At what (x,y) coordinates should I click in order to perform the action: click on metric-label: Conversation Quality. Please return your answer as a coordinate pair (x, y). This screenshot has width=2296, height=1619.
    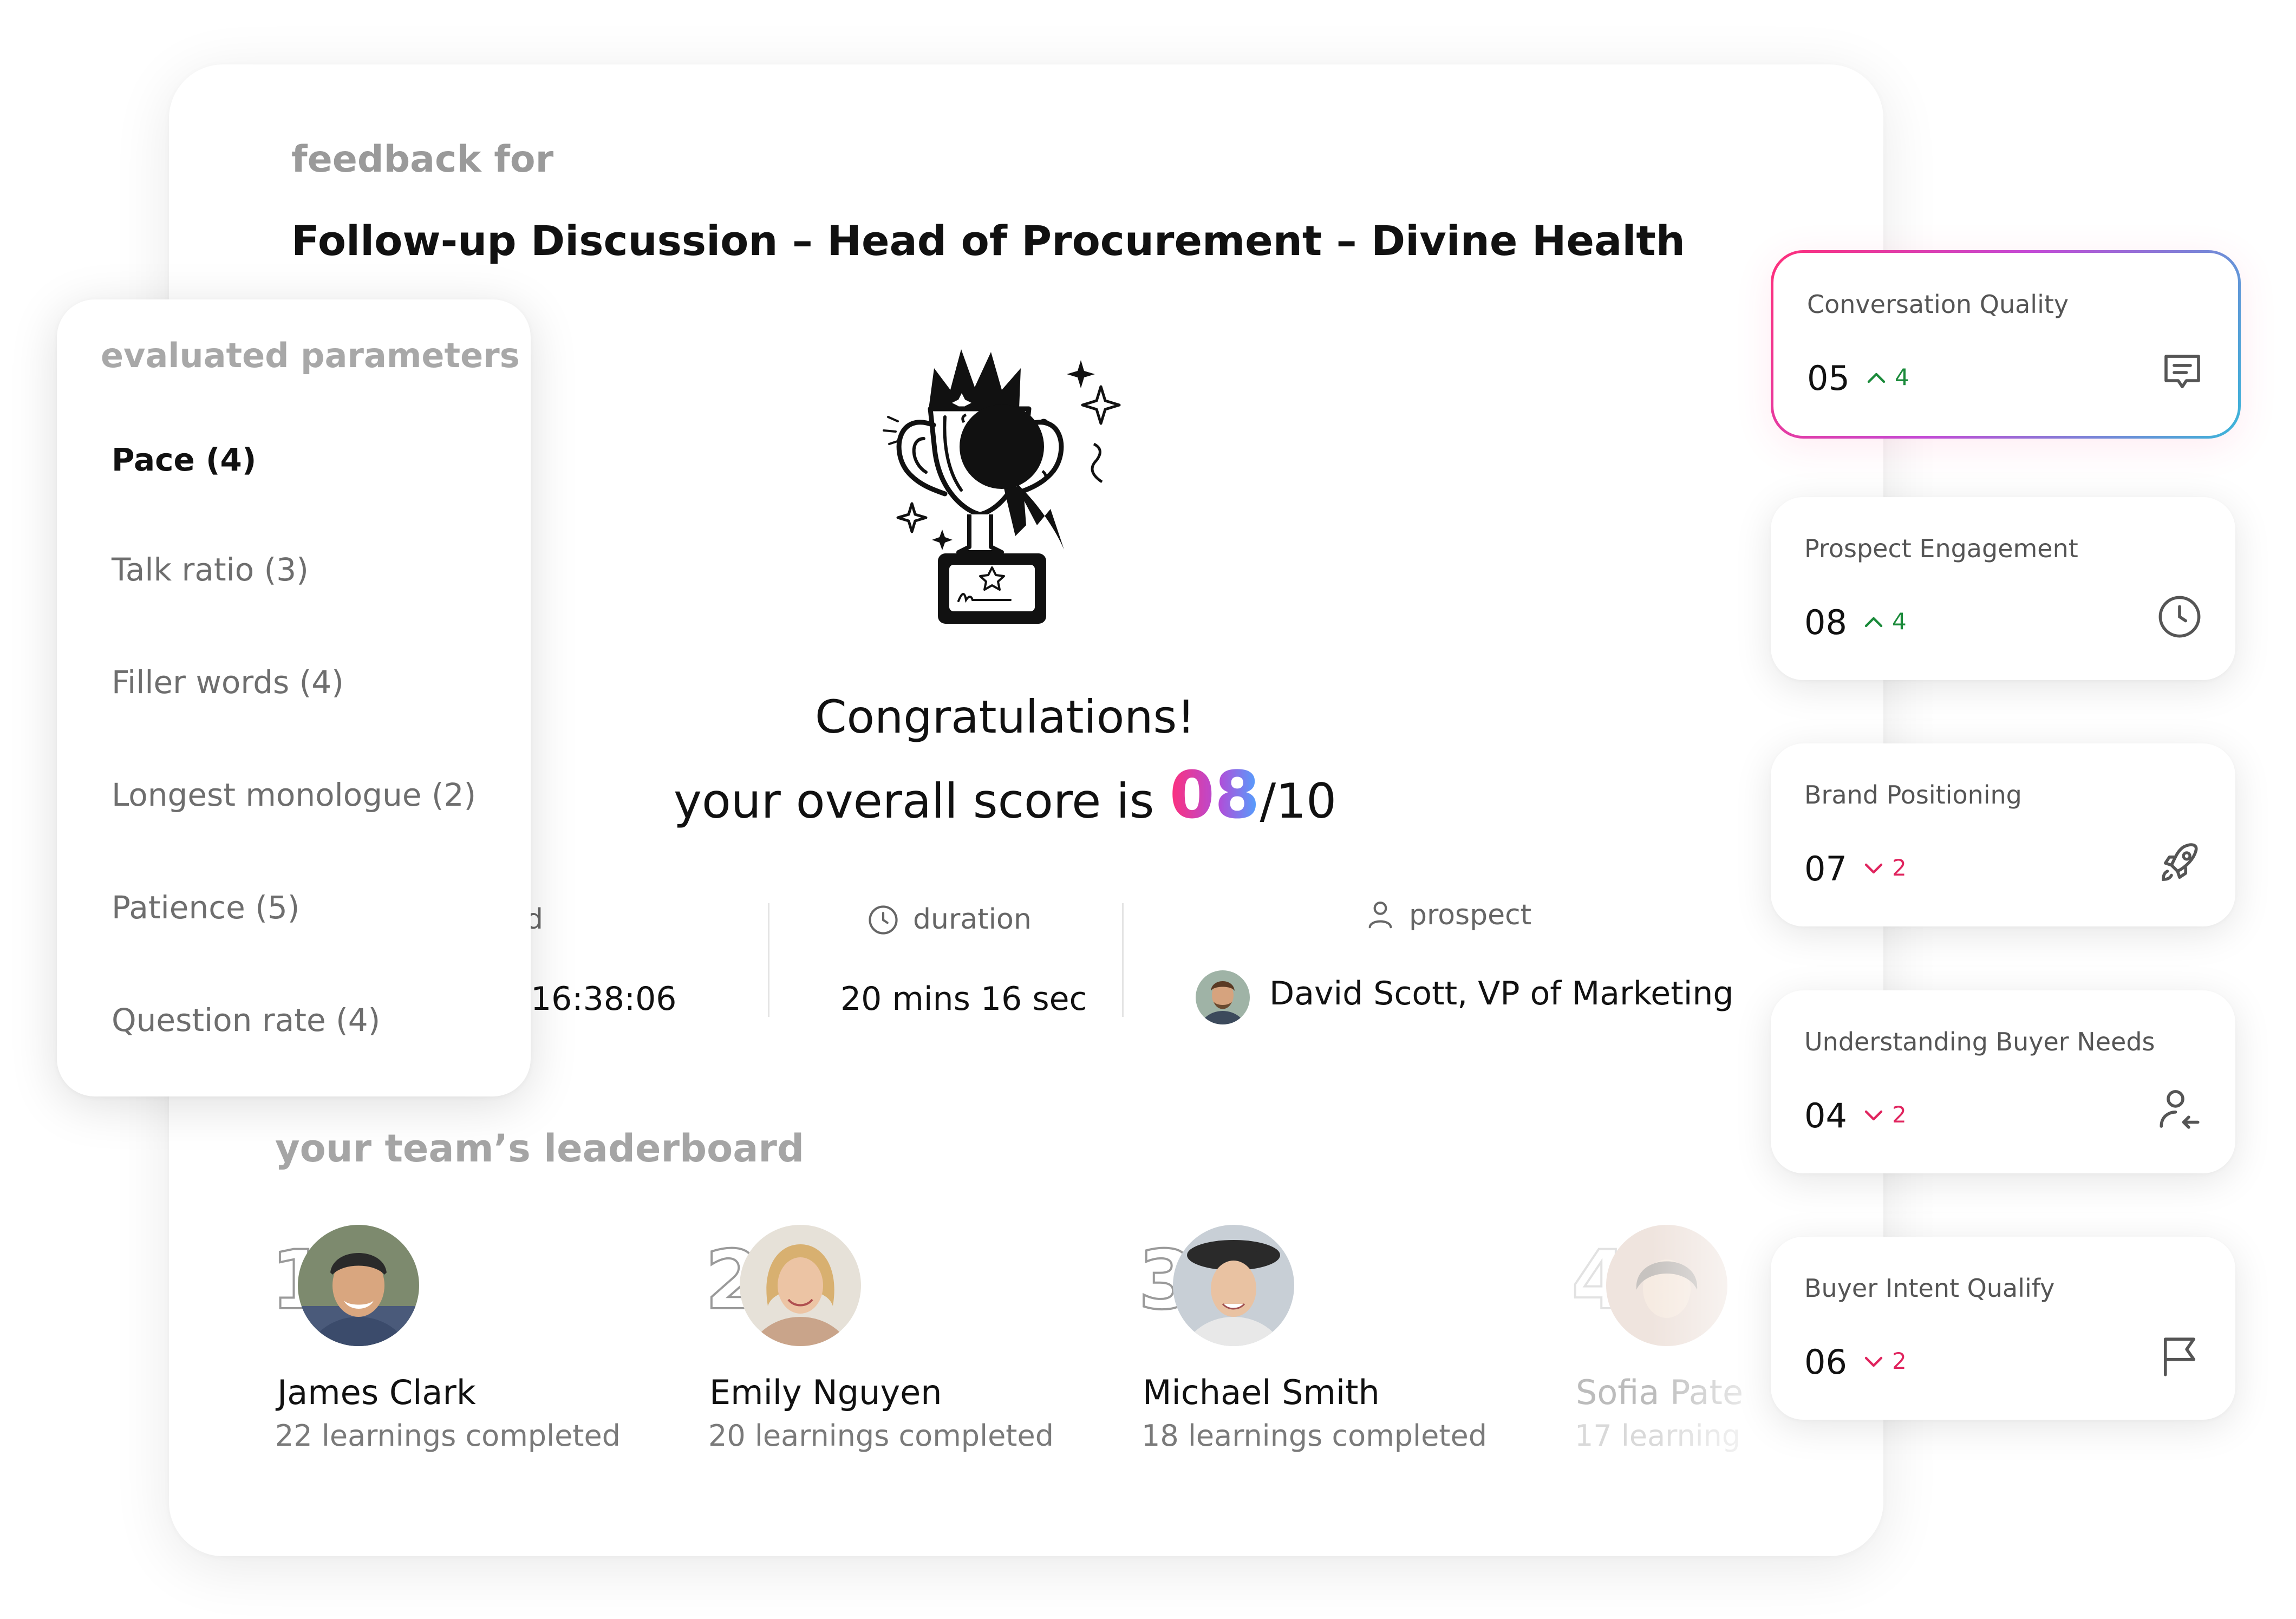
    Looking at the image, I should click on (1938, 304).